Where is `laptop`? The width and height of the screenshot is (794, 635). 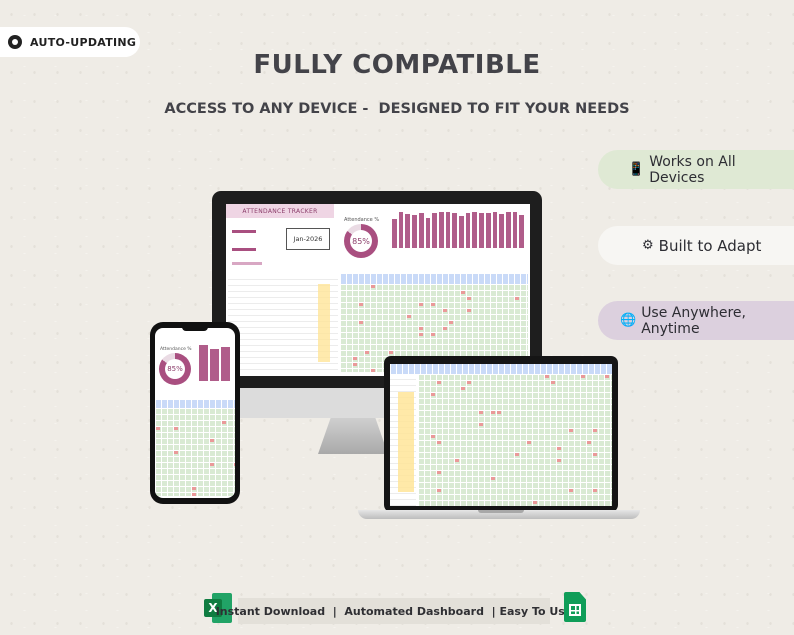
laptop is located at coordinates (501, 434).